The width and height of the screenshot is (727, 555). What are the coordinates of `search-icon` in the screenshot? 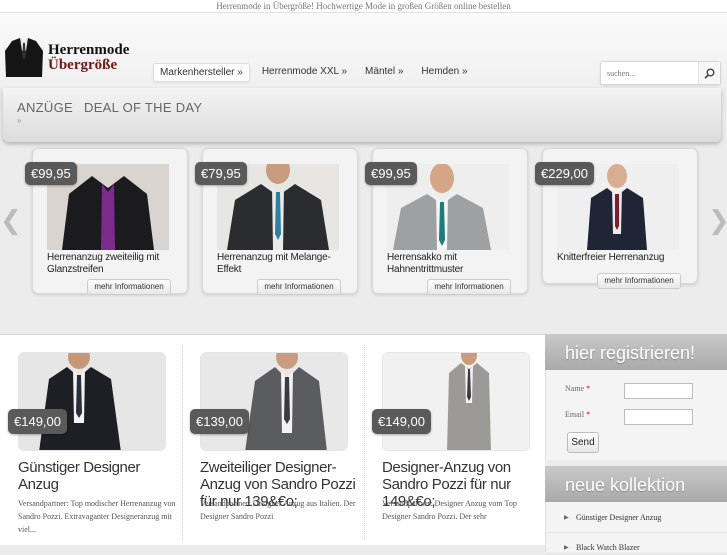 It's located at (709, 73).